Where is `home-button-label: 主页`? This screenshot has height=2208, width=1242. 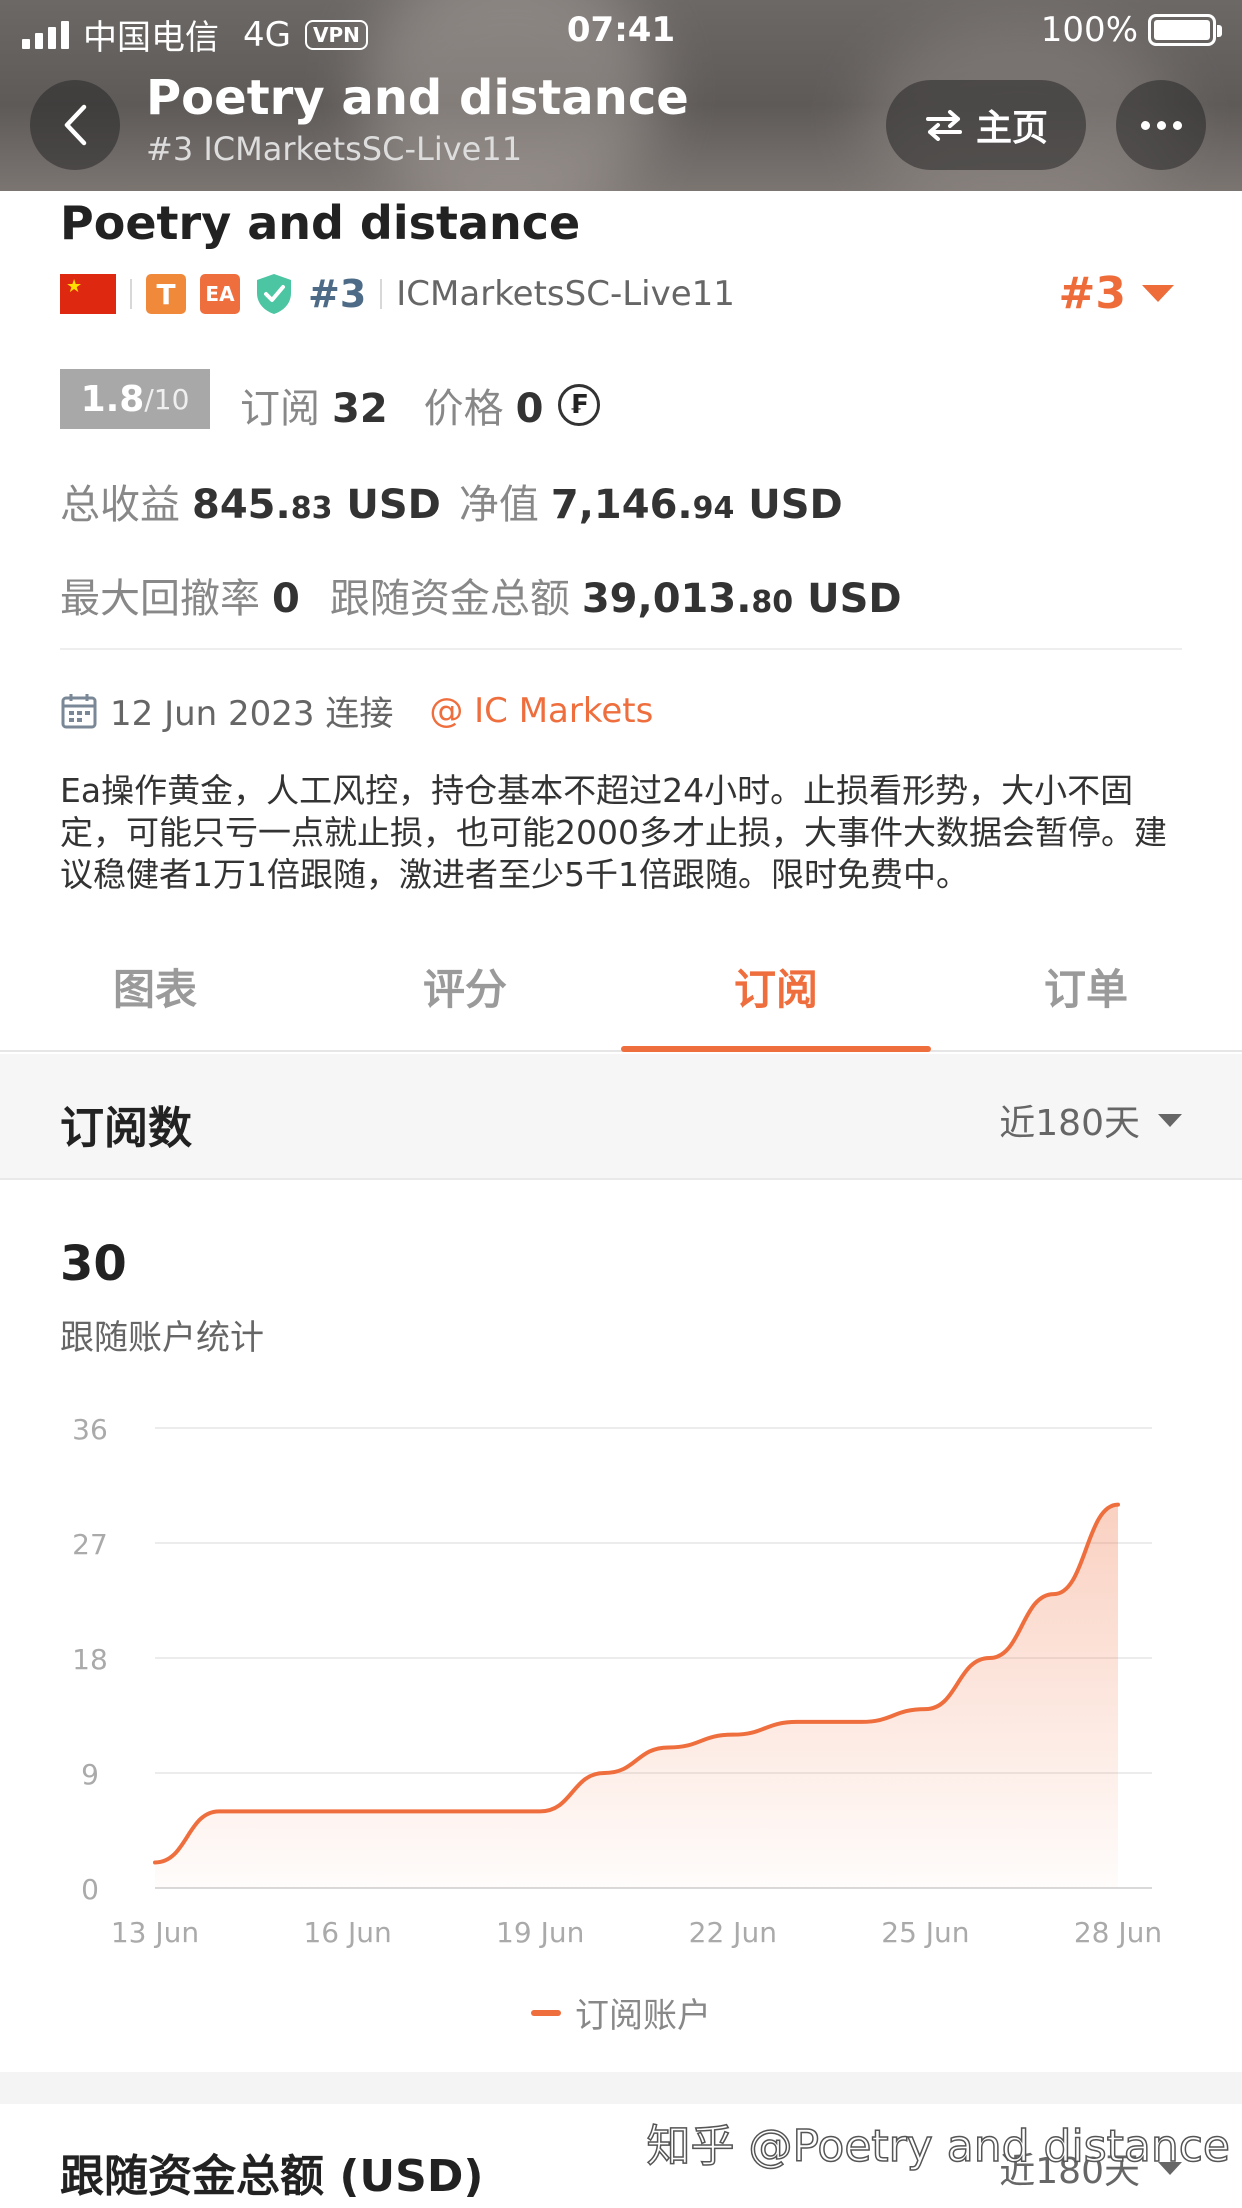 home-button-label: 主页 is located at coordinates (1011, 128).